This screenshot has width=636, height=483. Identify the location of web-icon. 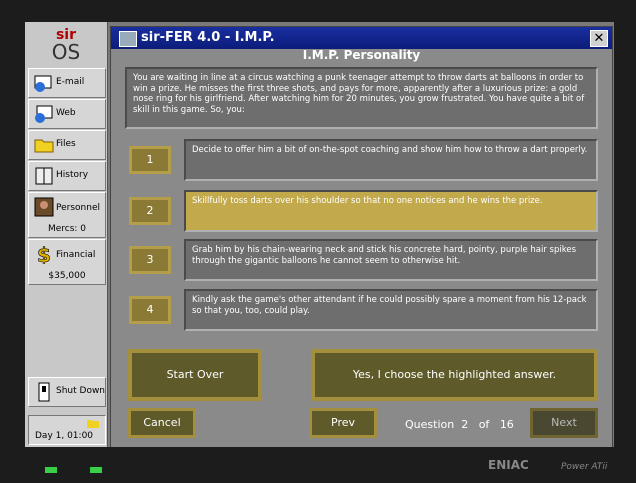
(44, 114).